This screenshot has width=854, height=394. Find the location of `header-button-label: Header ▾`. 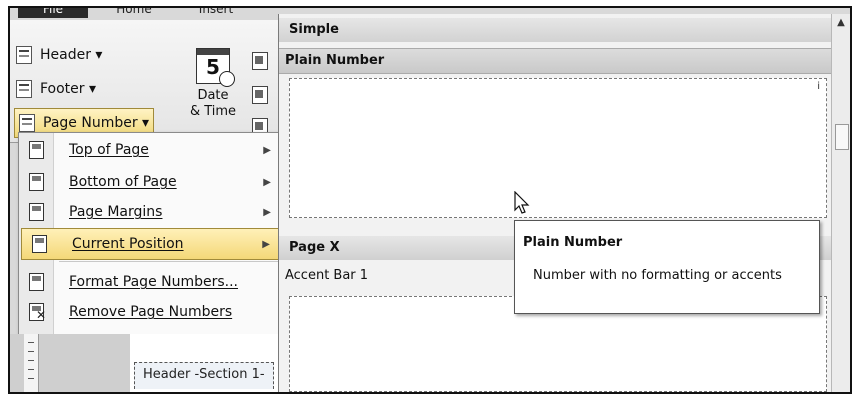

header-button-label: Header ▾ is located at coordinates (71, 55).